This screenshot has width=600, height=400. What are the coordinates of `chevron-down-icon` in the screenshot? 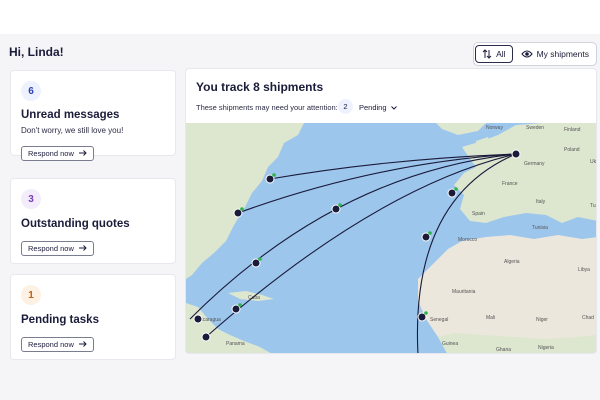 It's located at (393, 107).